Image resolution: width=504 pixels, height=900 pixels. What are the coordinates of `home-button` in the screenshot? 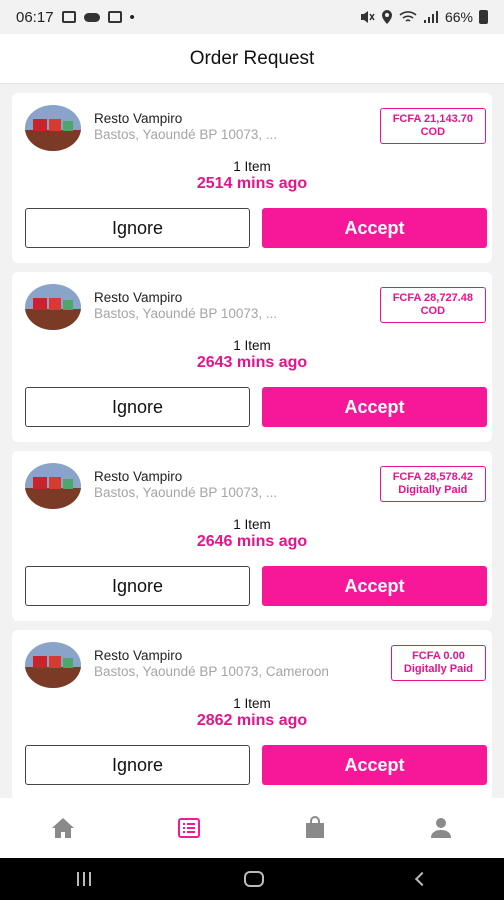 It's located at (253, 879).